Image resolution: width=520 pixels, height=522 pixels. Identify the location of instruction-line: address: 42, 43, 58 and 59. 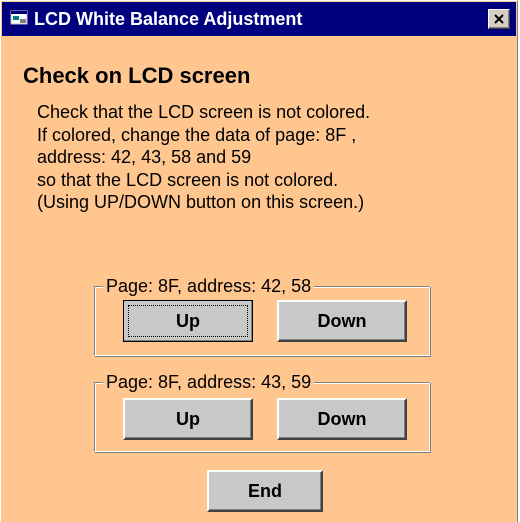
(144, 157).